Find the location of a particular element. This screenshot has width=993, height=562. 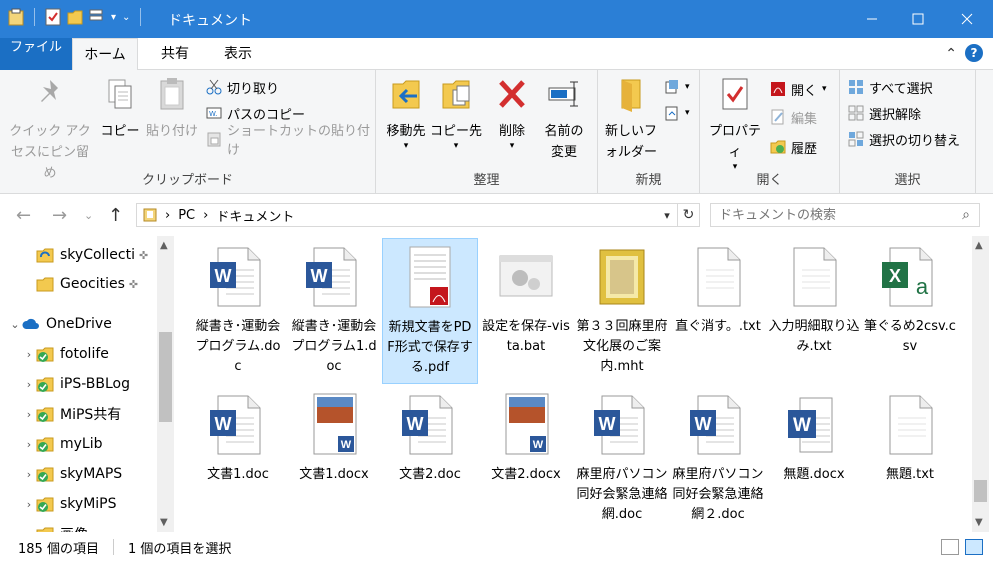

pdf-icon is located at coordinates (778, 89).